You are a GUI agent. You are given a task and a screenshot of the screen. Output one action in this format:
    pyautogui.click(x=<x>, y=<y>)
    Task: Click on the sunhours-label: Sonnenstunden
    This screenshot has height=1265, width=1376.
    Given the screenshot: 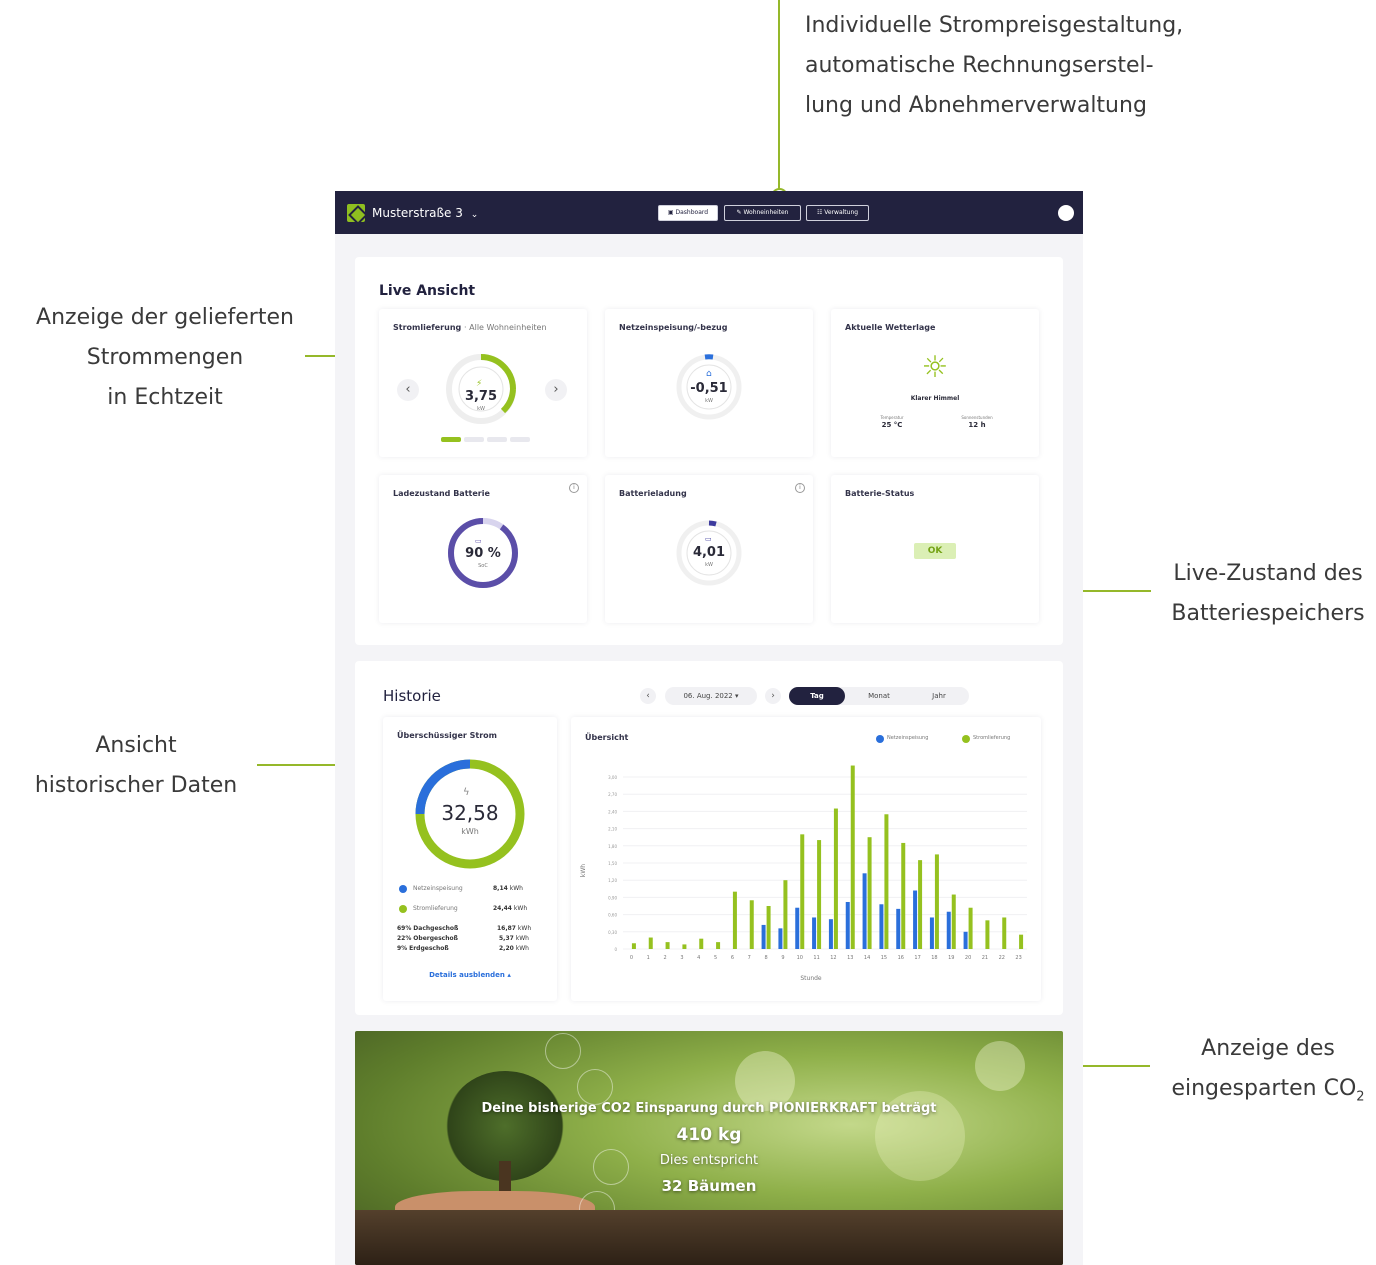 What is the action you would take?
    pyautogui.click(x=977, y=417)
    